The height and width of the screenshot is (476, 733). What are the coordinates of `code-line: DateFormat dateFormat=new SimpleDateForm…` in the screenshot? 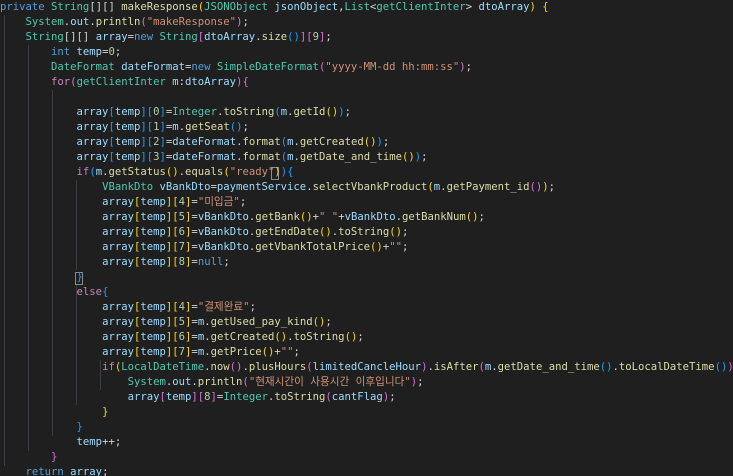 It's located at (236, 67).